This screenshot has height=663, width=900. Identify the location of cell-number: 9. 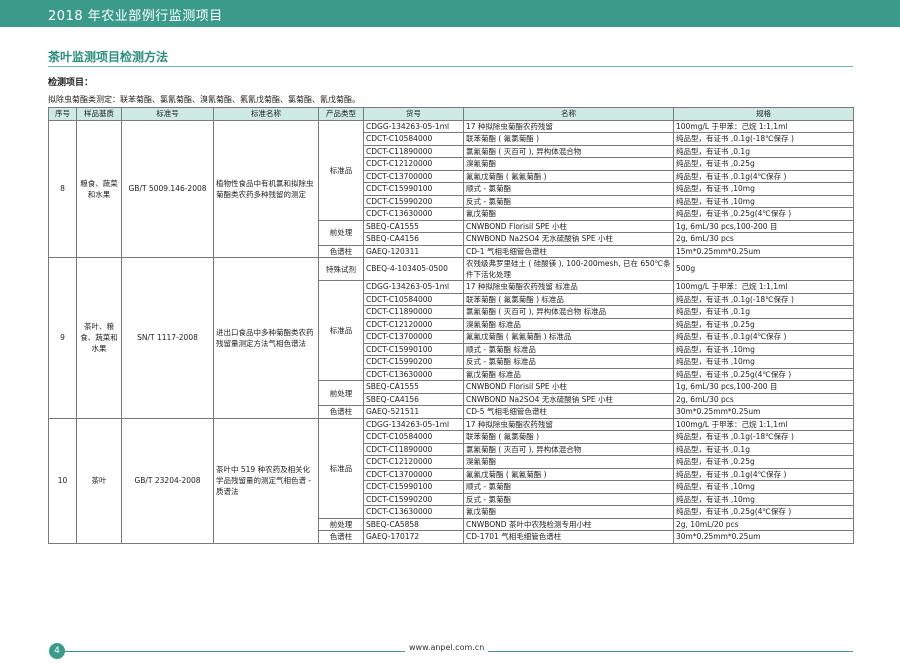
(62, 338).